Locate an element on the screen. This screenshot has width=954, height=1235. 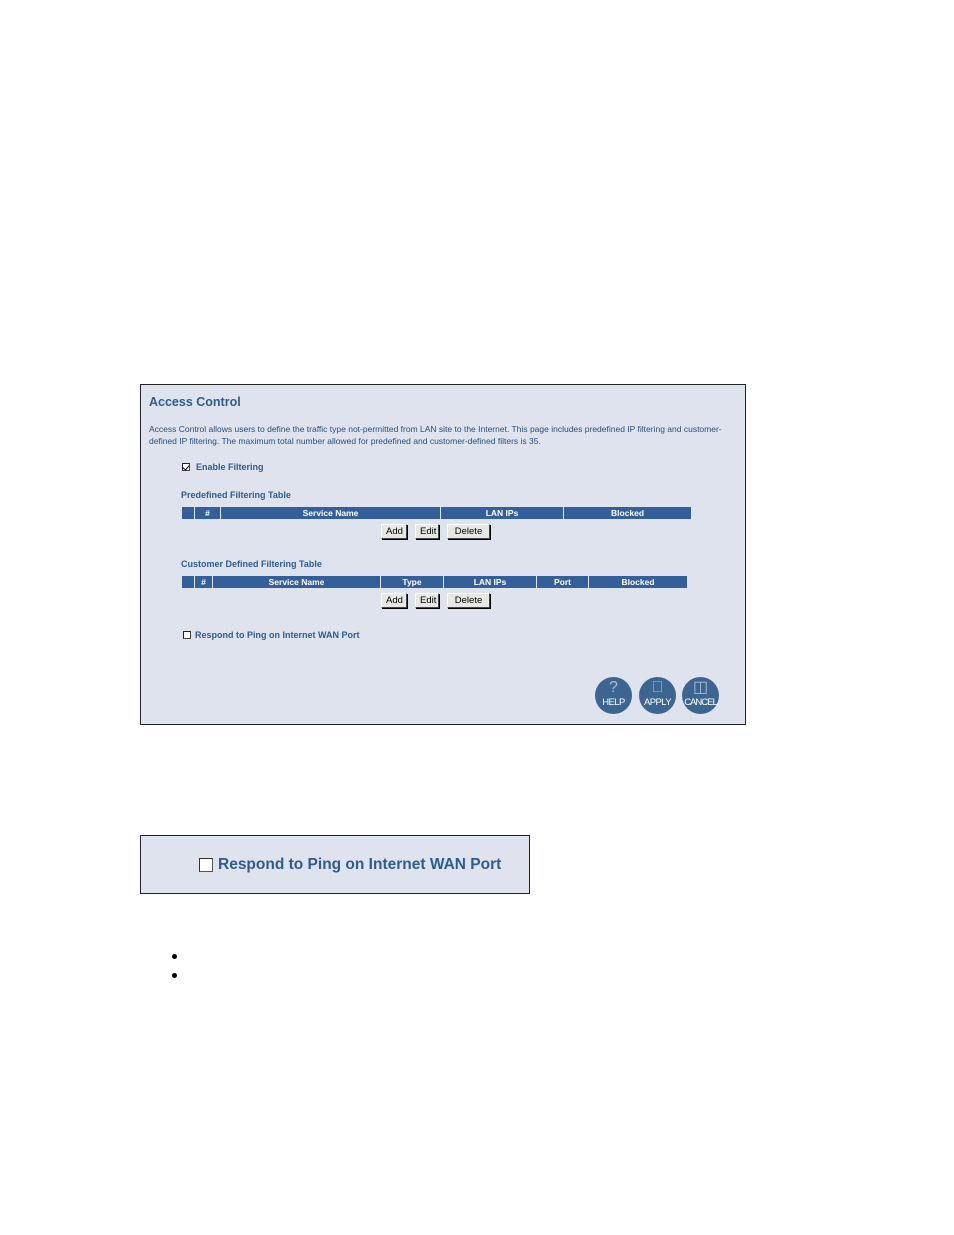
cancel-button: ◫ CANCEL is located at coordinates (700, 695).